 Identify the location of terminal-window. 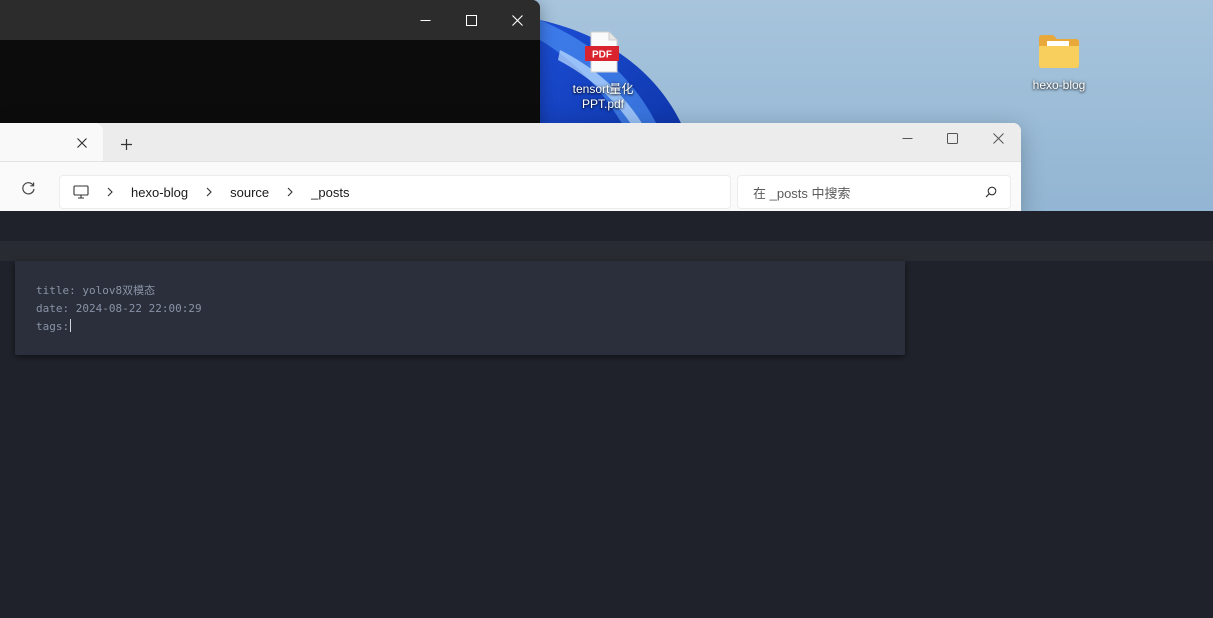
(270, 62).